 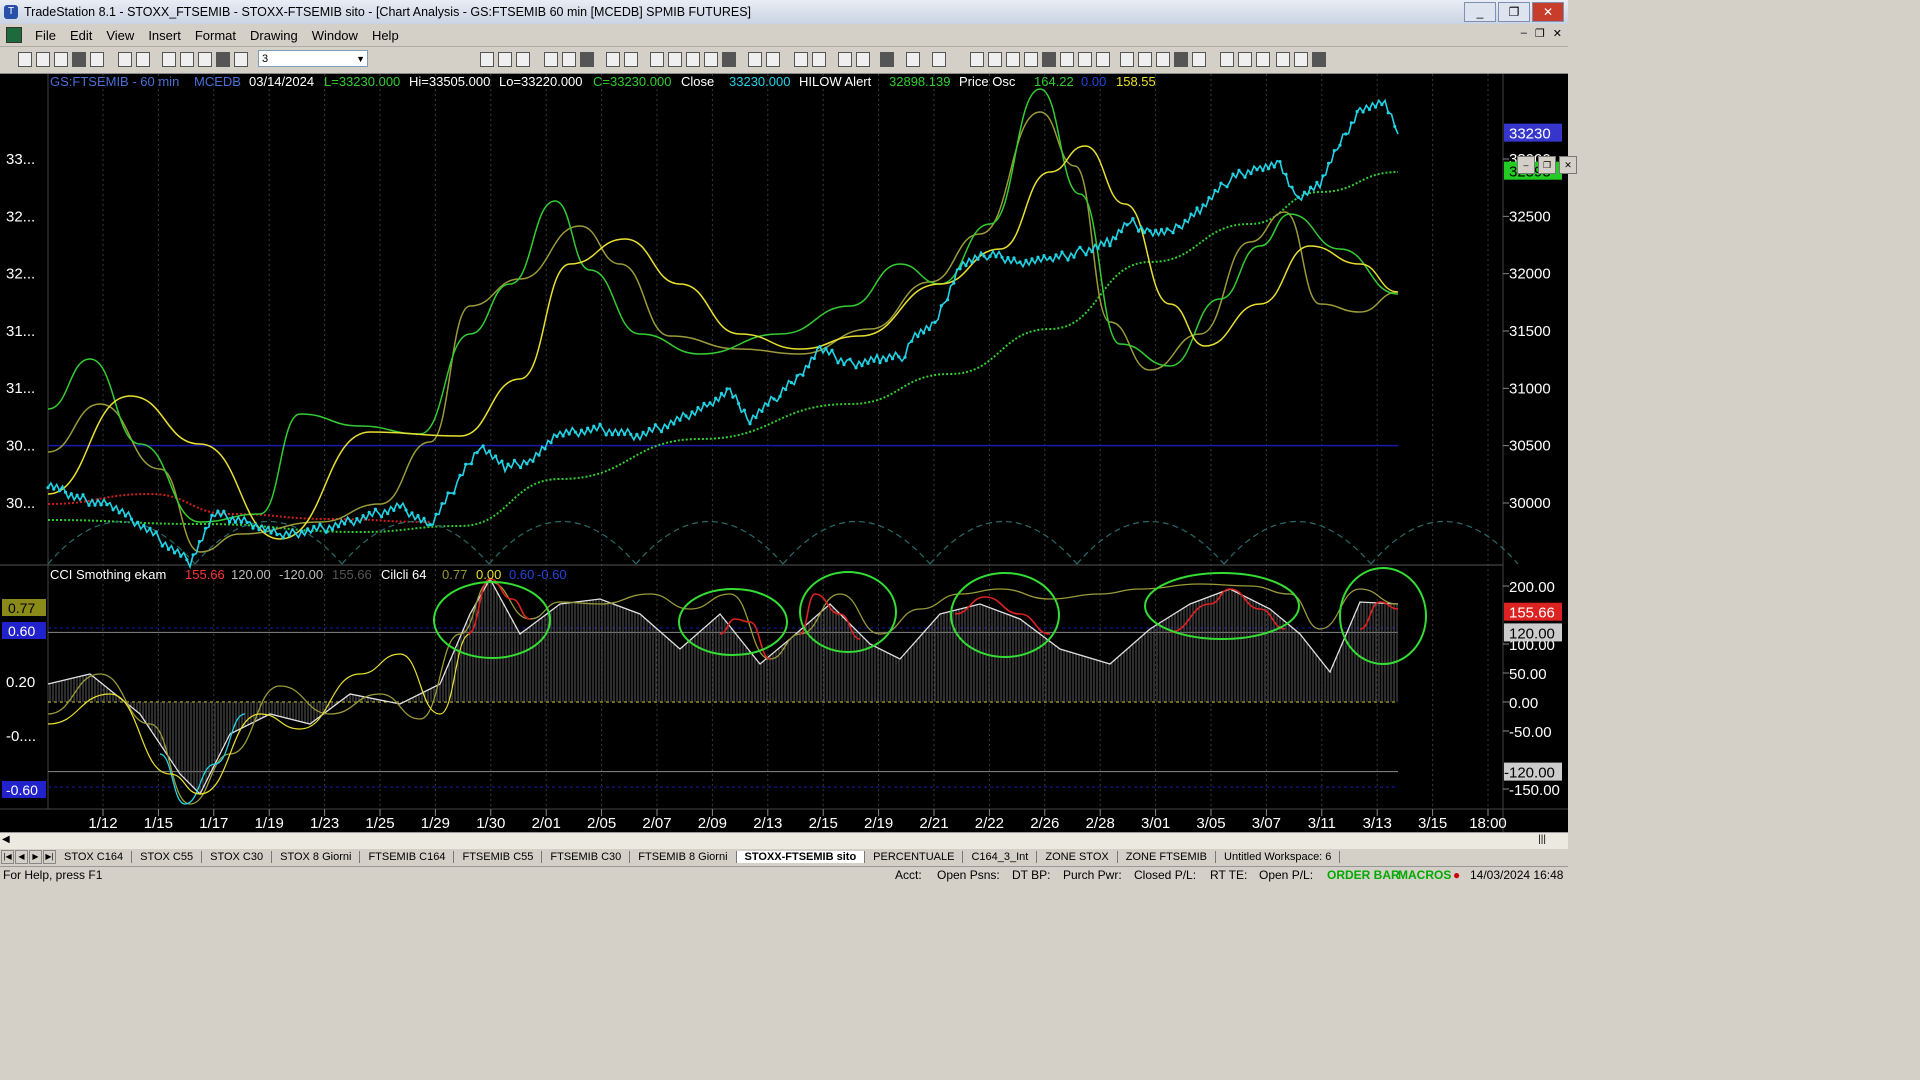 I want to click on menu-format: Format, so click(x=215, y=35).